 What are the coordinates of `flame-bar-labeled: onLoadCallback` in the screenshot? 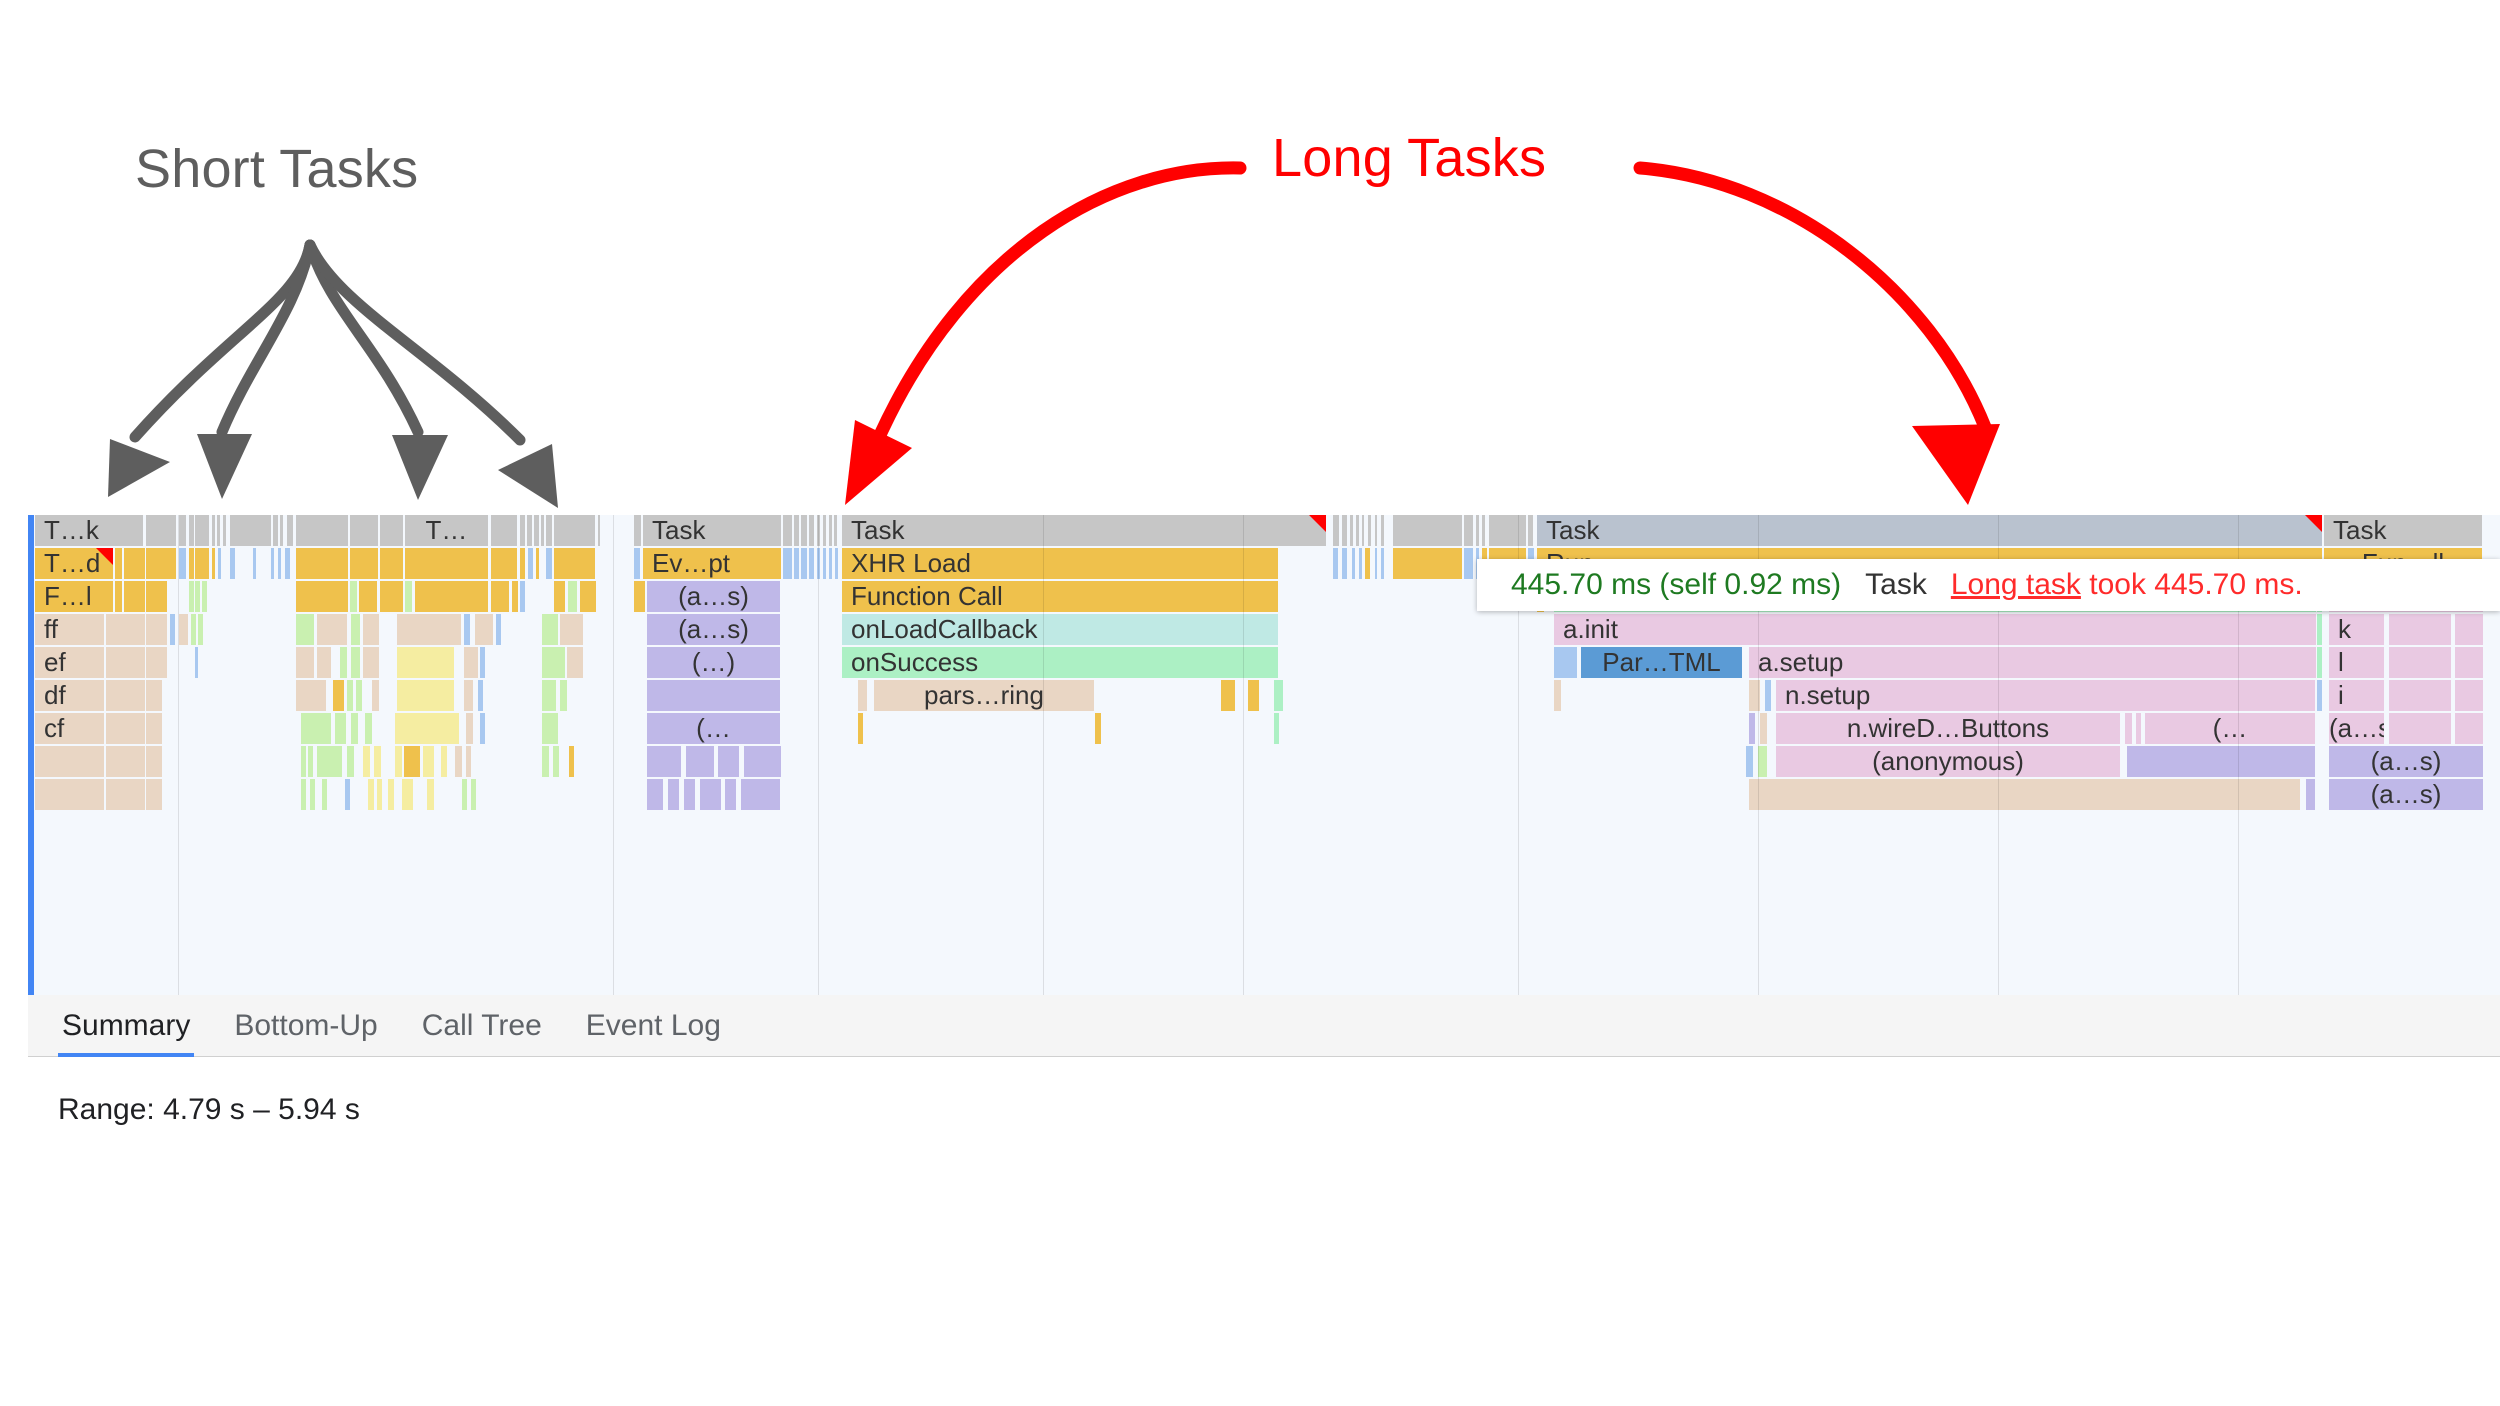 It's located at (1060, 629).